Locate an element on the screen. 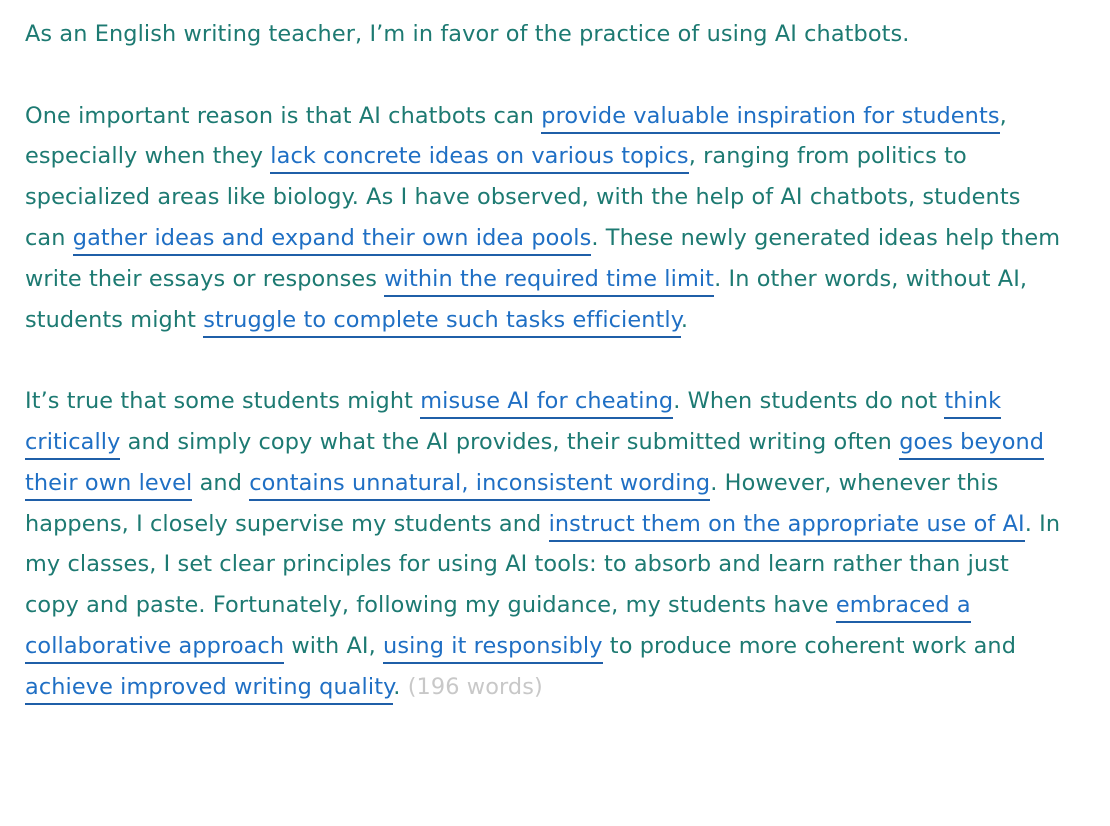 Image resolution: width=1110 pixels, height=826 pixels. essay-text: It’s true that some students might is located at coordinates (223, 401).